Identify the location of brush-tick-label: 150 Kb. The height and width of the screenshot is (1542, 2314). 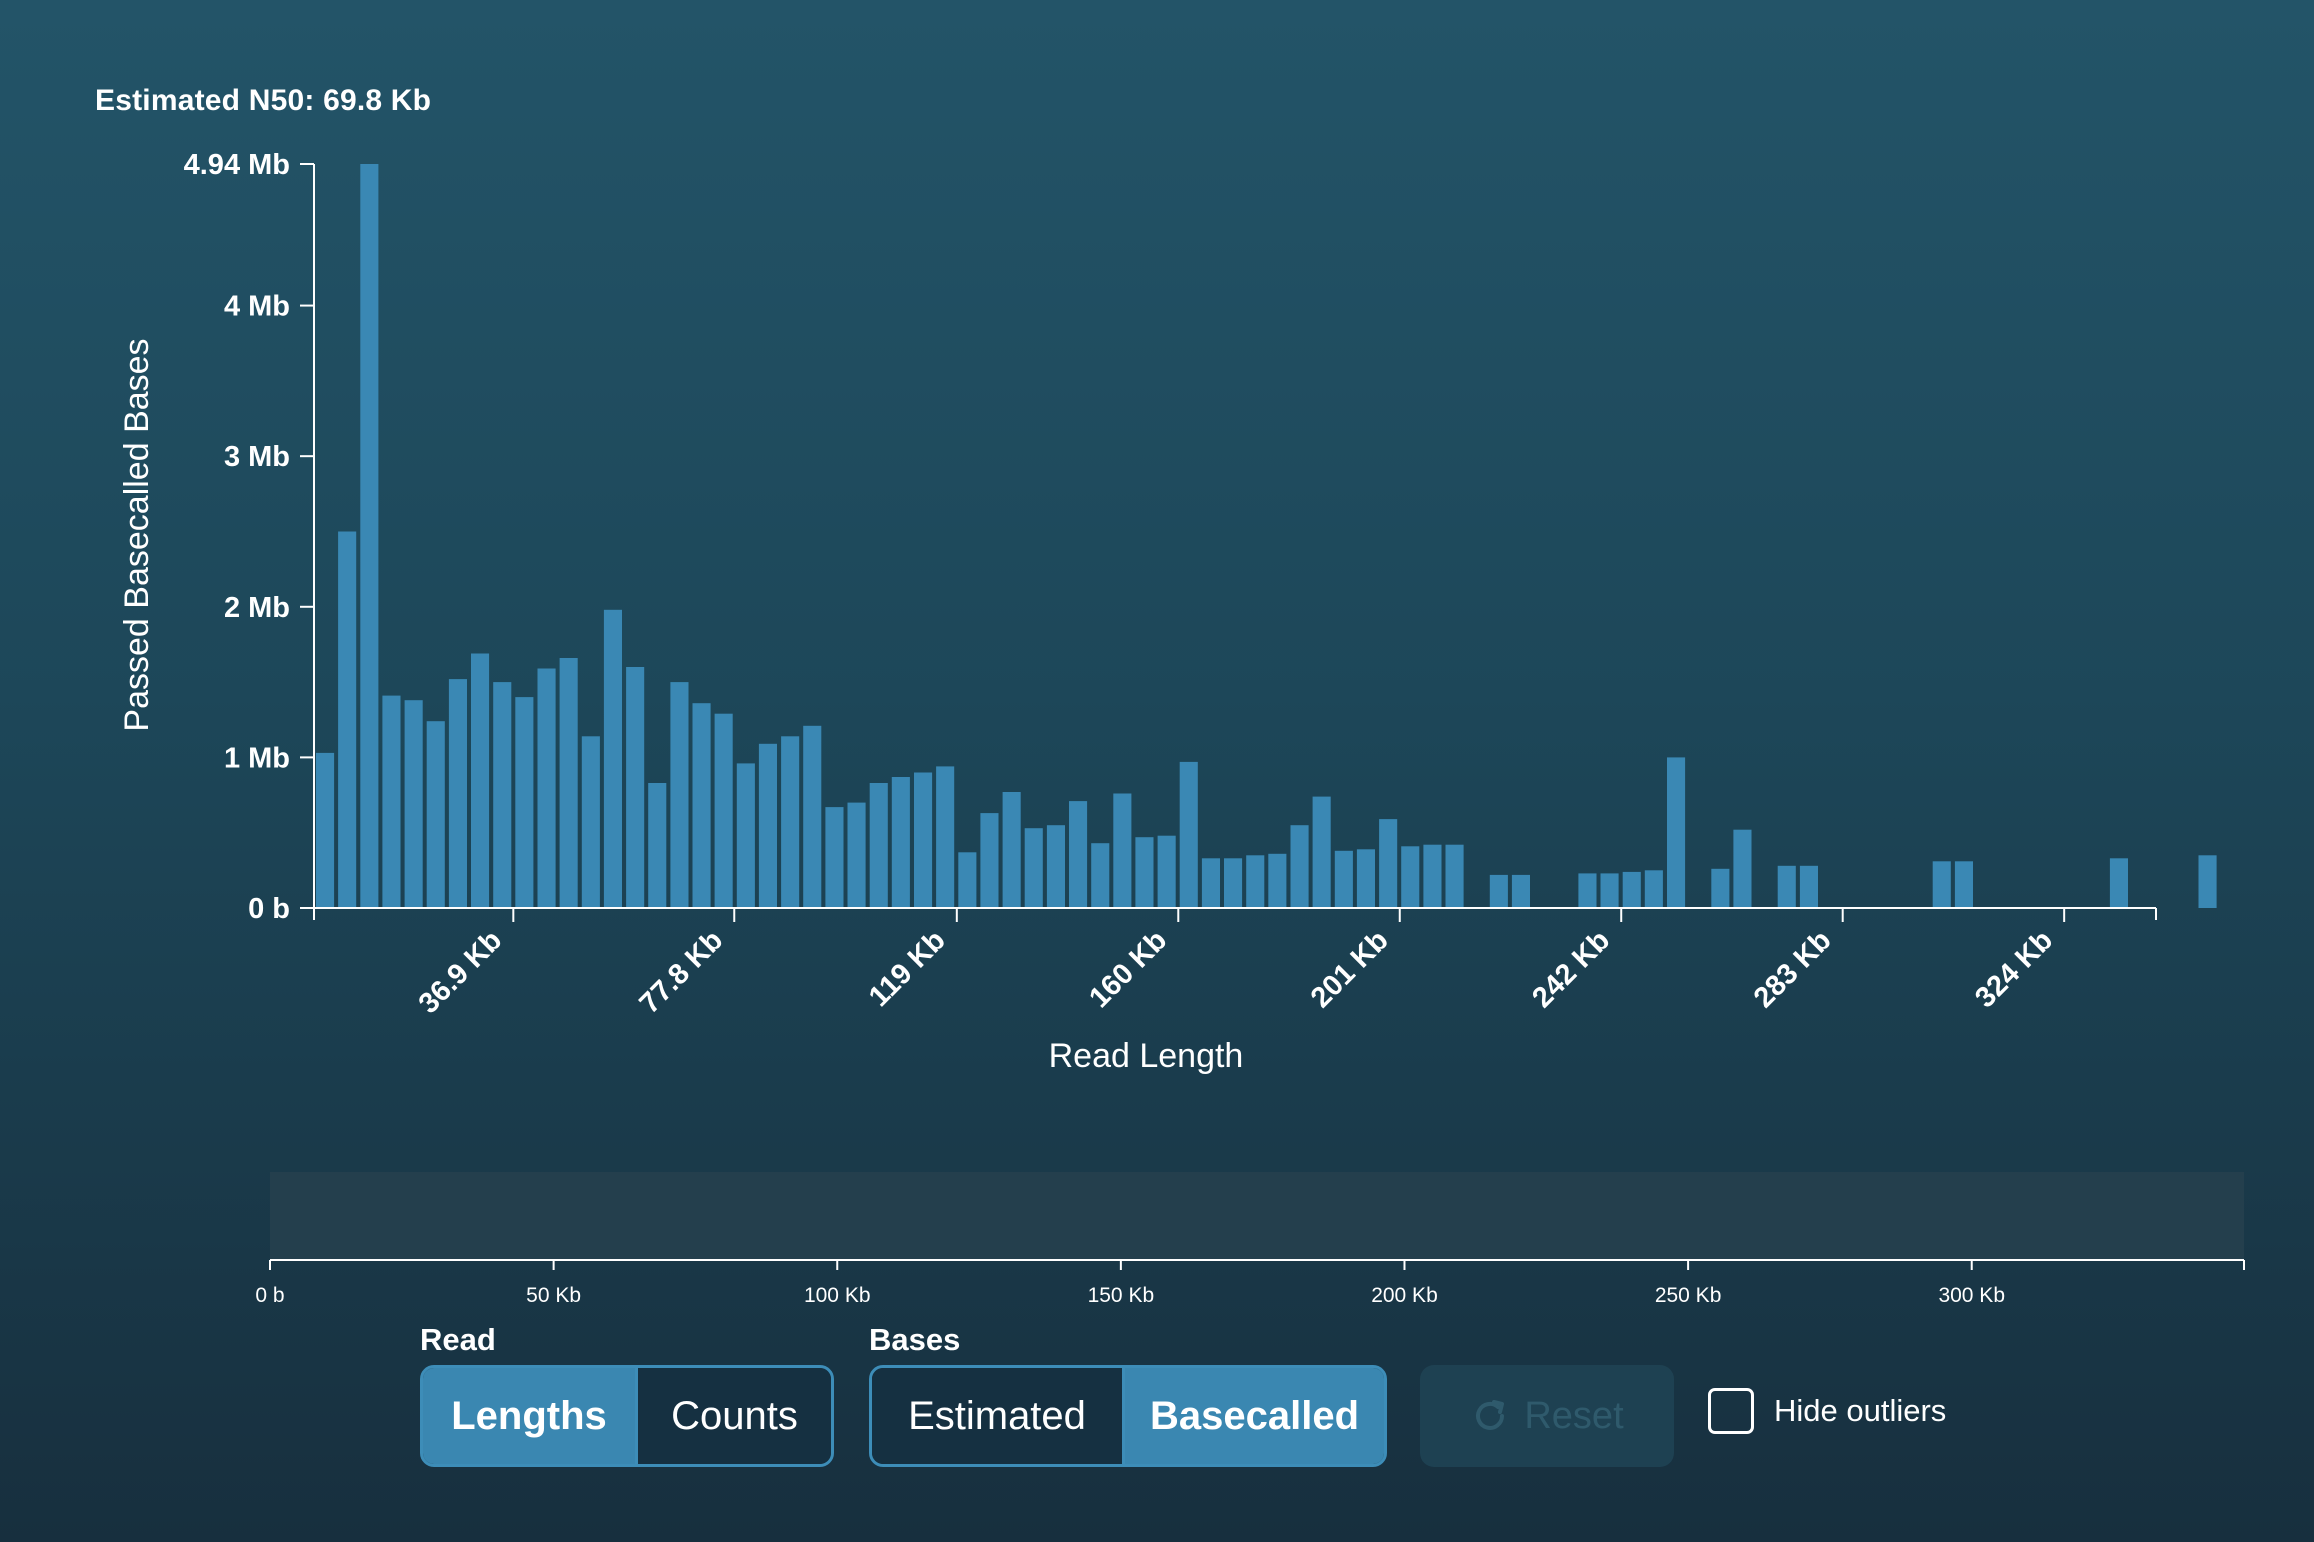
(1121, 1295).